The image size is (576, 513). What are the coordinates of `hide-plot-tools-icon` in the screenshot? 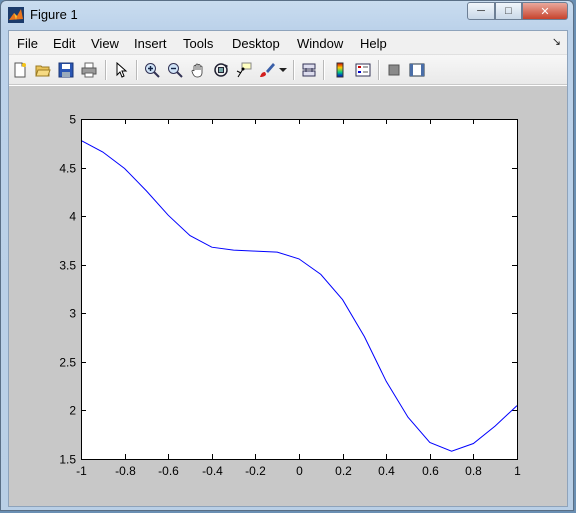 It's located at (394, 70).